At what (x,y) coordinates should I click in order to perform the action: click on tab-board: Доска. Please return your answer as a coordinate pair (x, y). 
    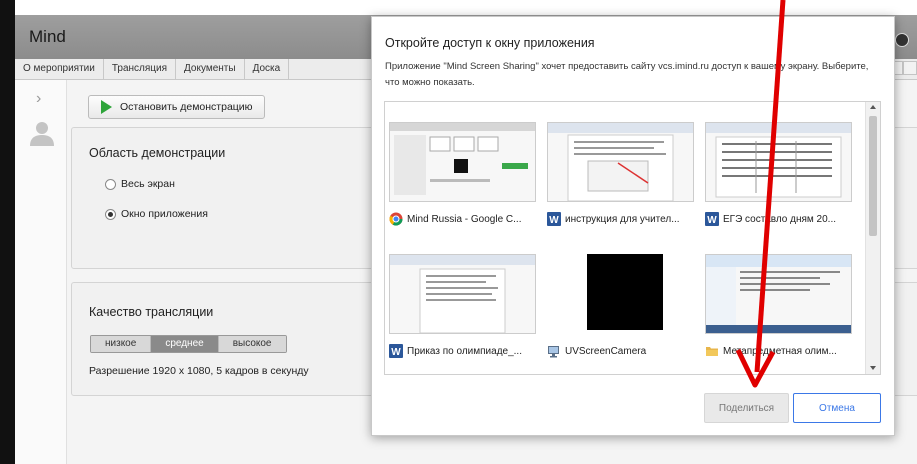
    Looking at the image, I should click on (267, 69).